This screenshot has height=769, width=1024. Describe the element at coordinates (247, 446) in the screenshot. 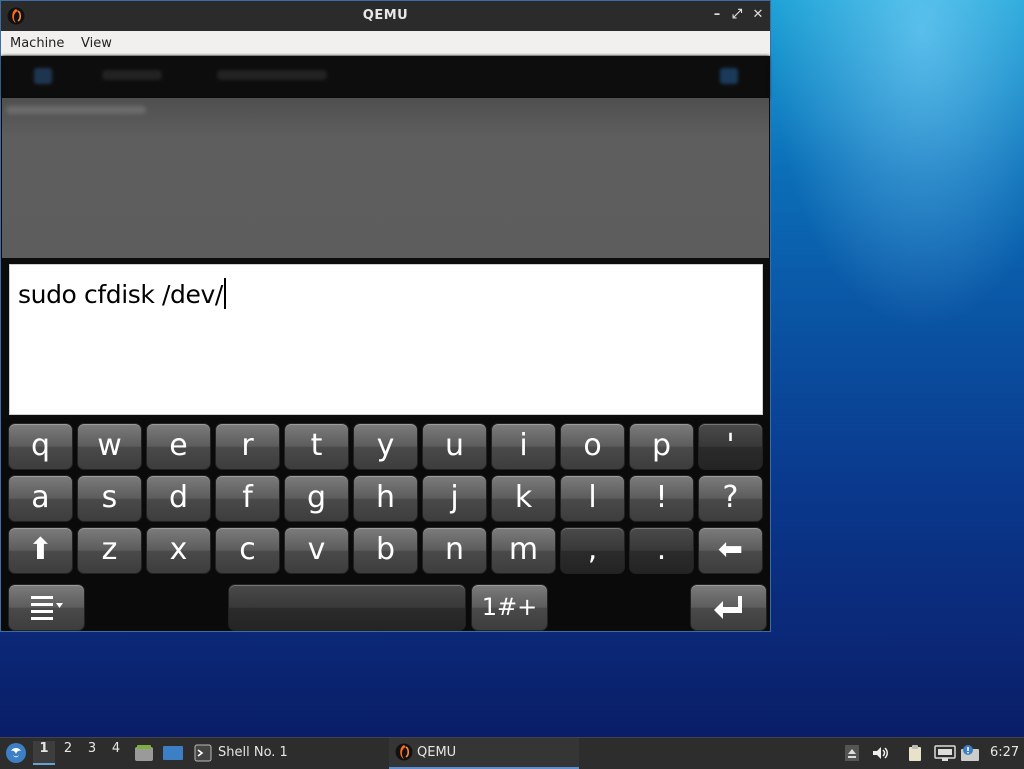

I see `key: r` at that location.